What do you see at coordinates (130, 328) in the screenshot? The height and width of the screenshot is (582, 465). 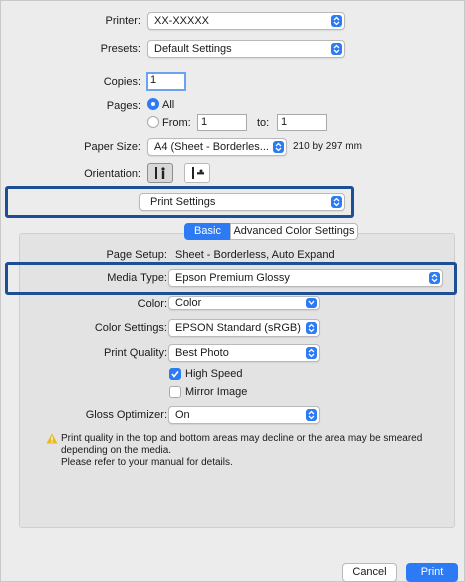 I see `color-settings-label: Color Settings:` at bounding box center [130, 328].